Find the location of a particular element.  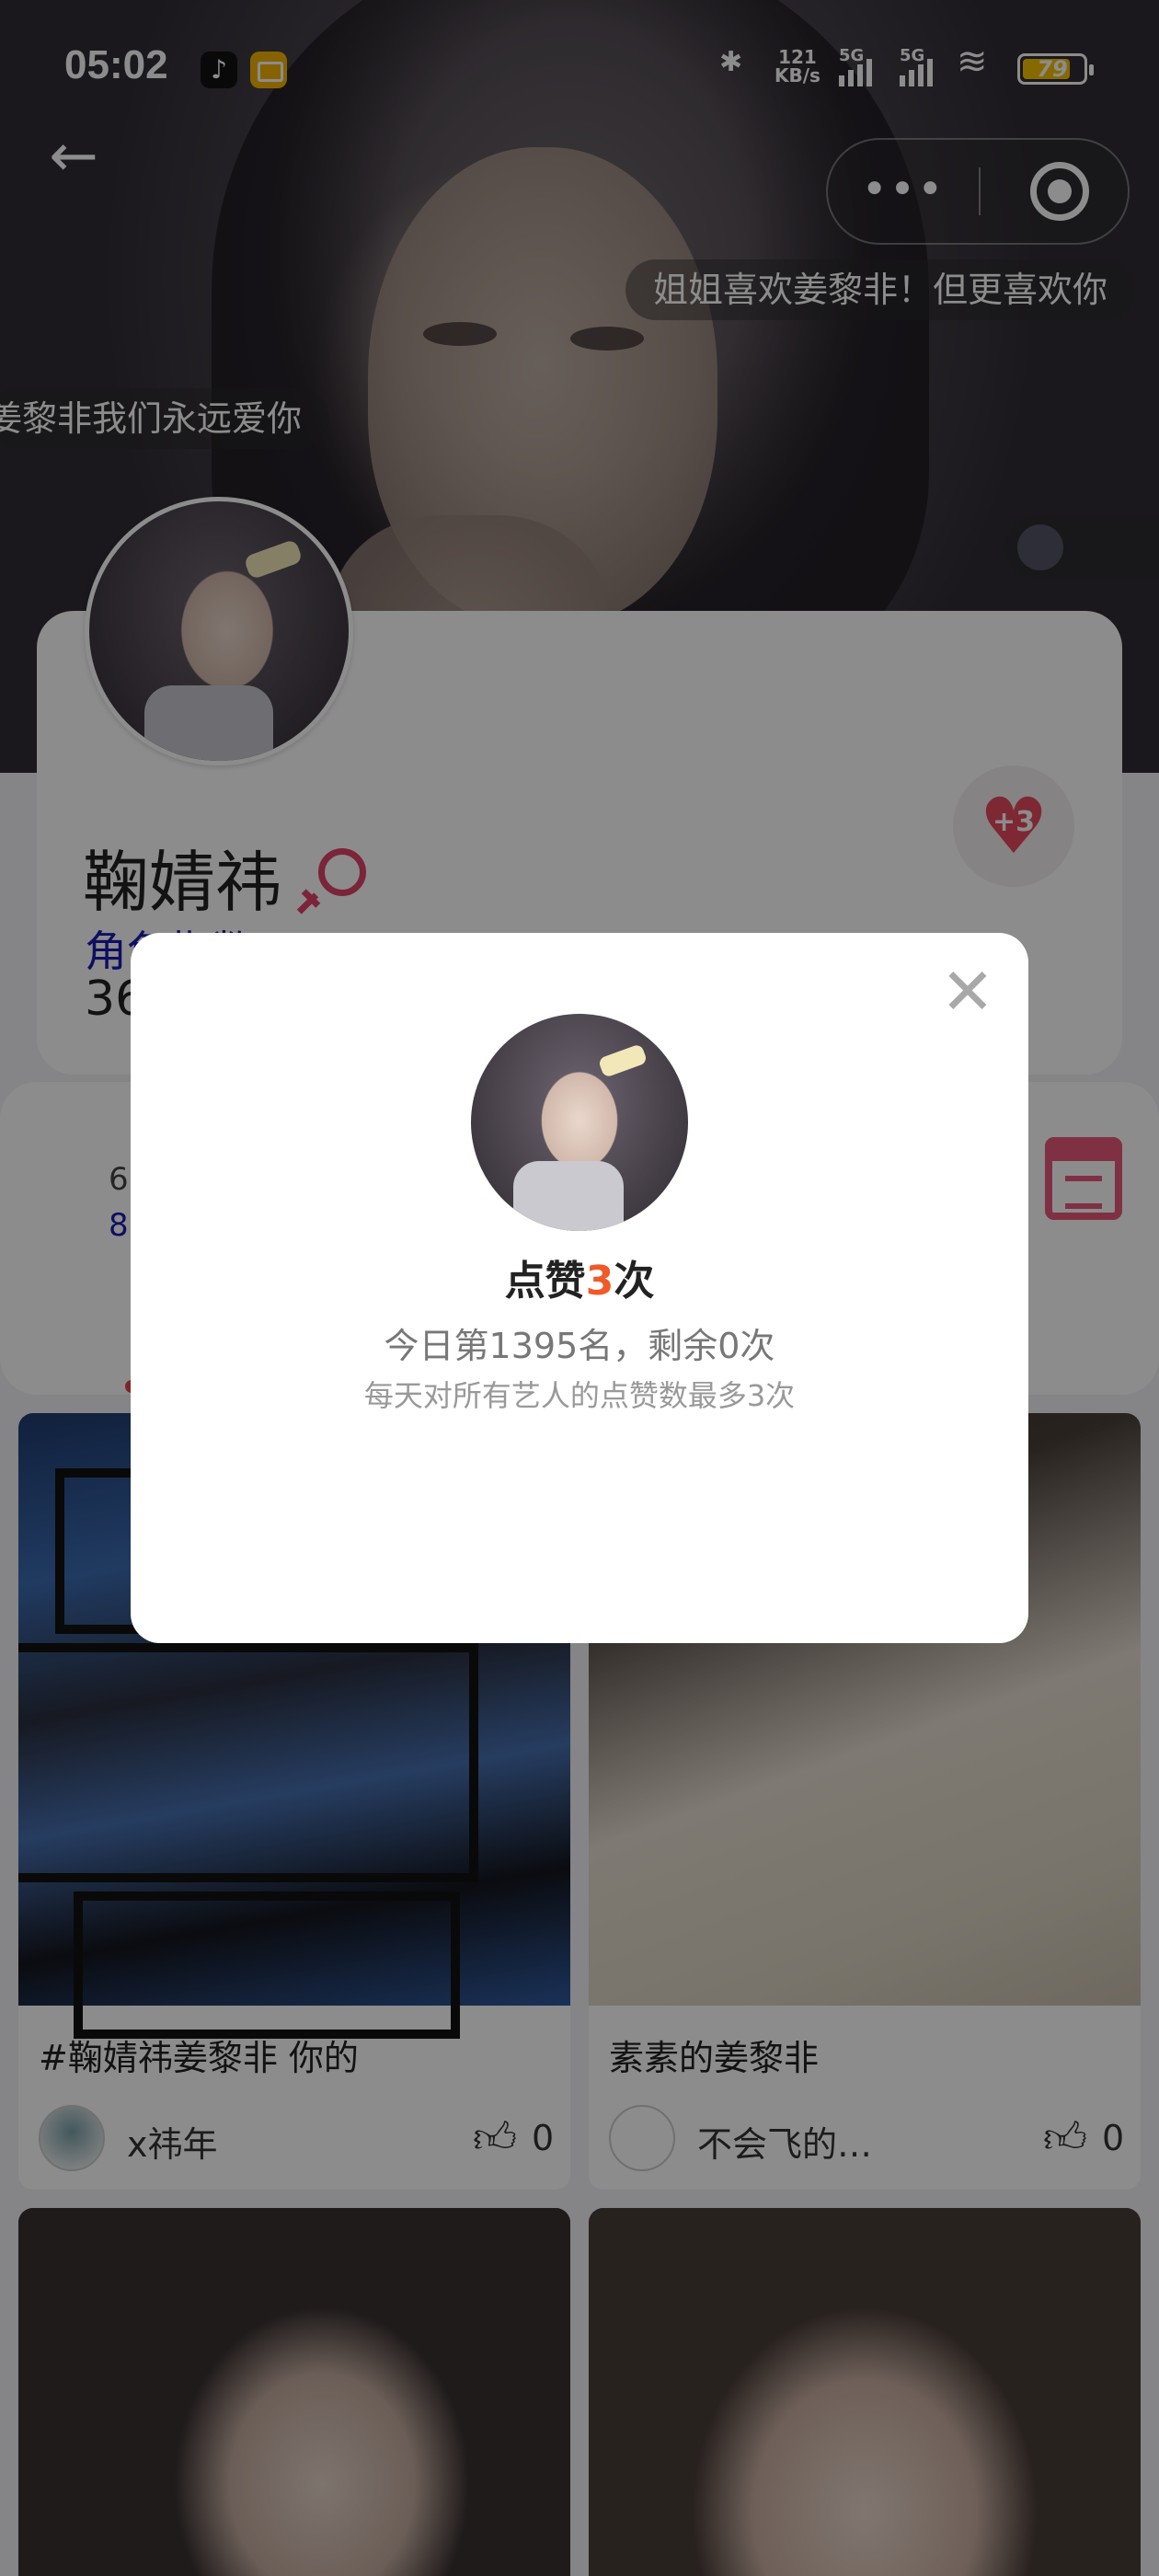

sweater is located at coordinates (568, 1196).